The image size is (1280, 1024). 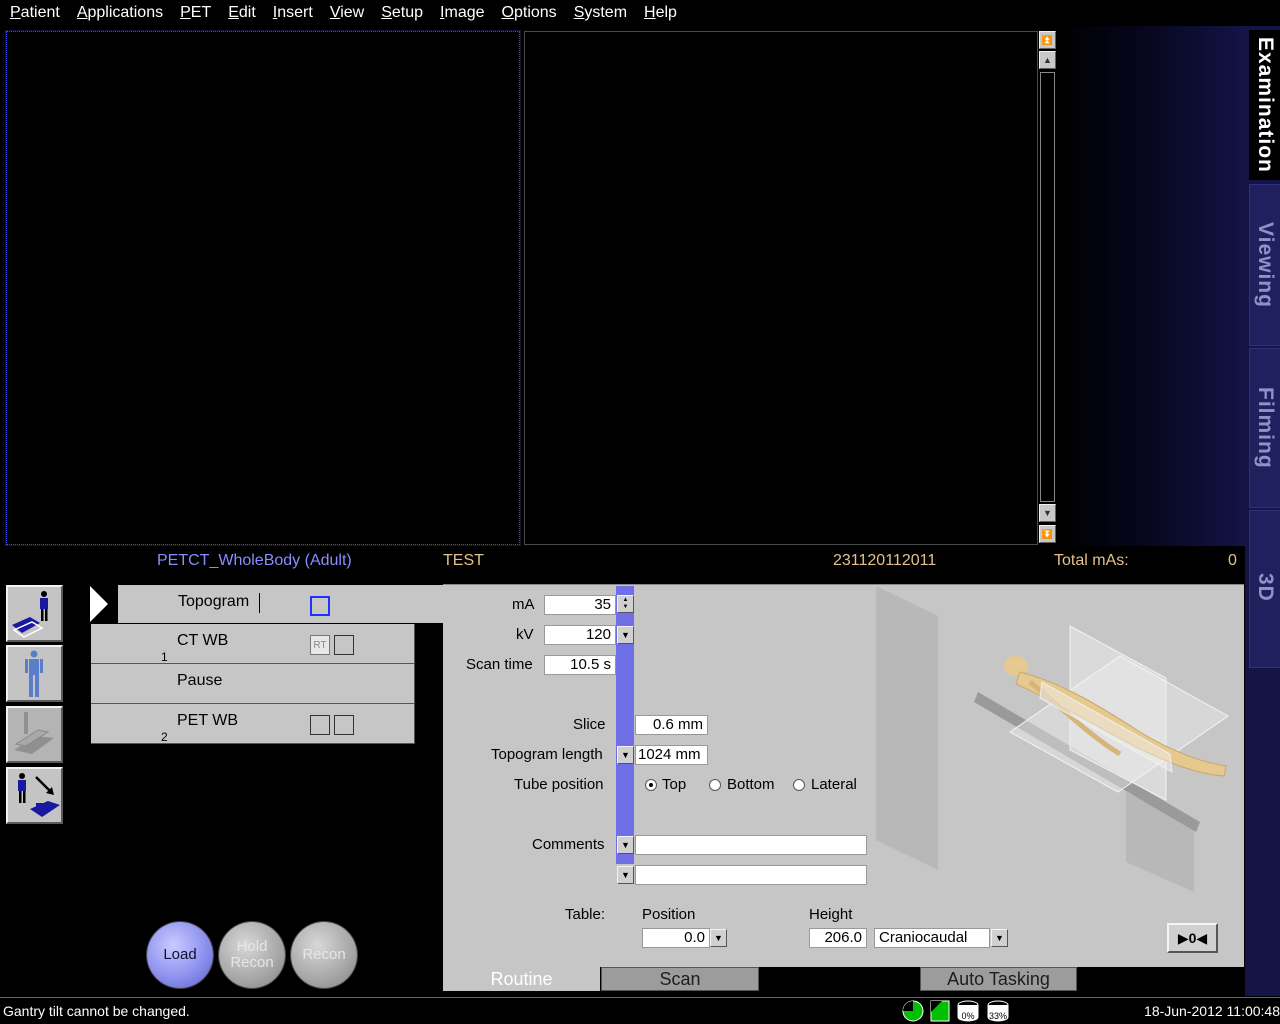 What do you see at coordinates (932, 938) in the screenshot?
I see `direction-select: Craniocaudal` at bounding box center [932, 938].